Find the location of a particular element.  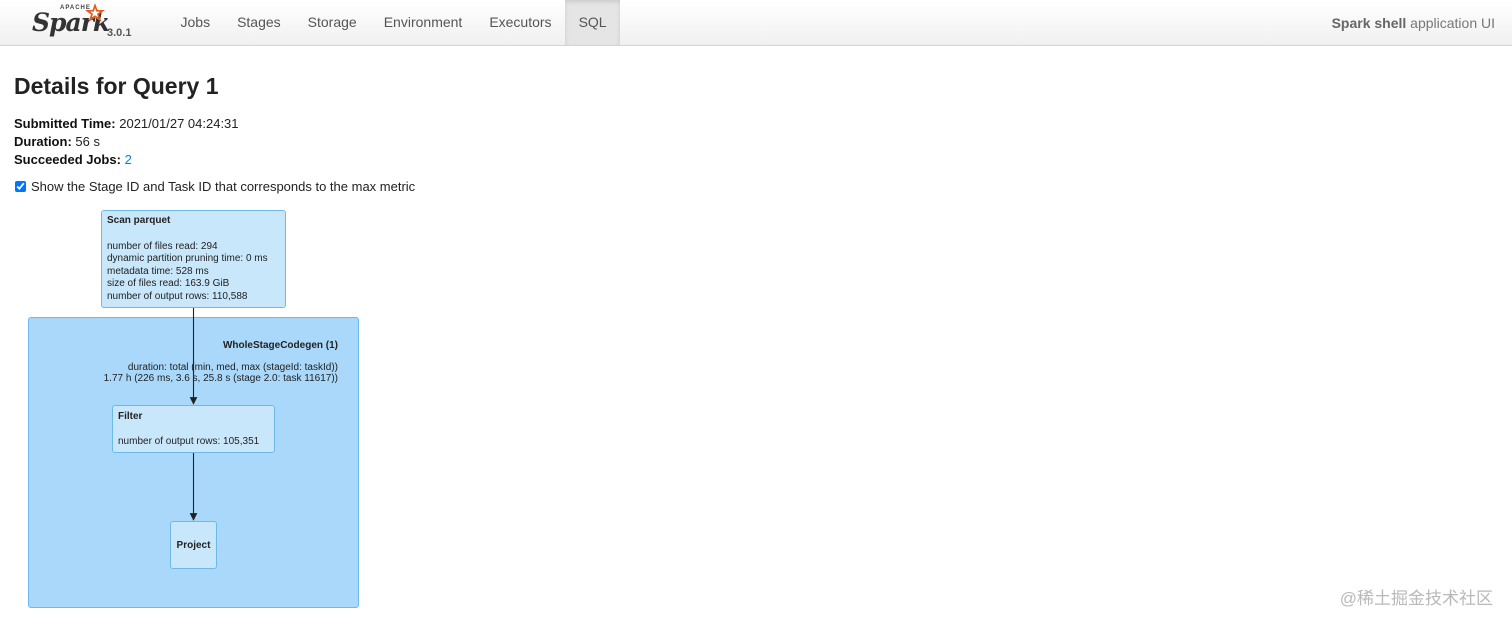

show-stage-task-id-checkbox is located at coordinates (20, 186).